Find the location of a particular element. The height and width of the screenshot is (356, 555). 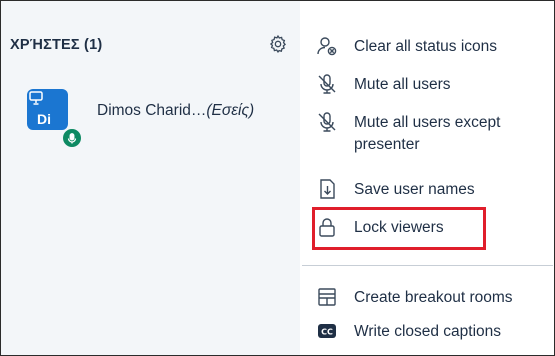

gear-icon is located at coordinates (278, 44).